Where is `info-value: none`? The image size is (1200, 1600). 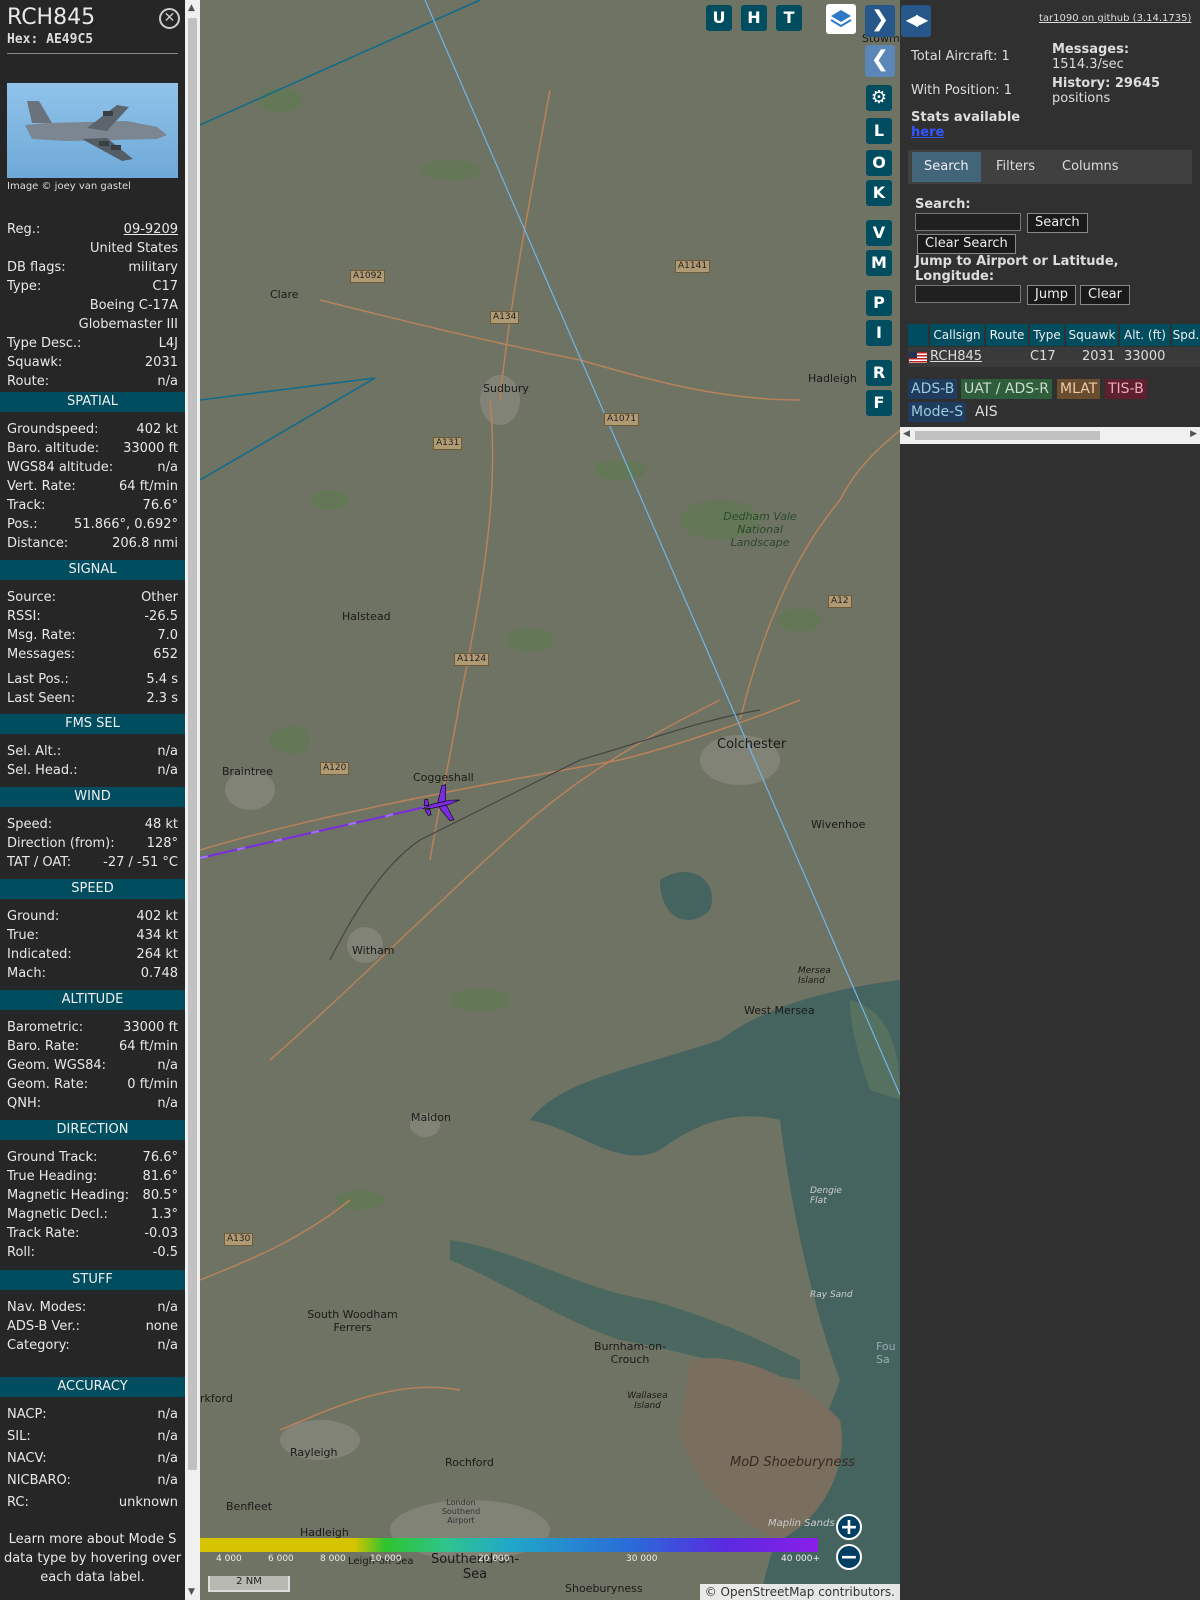
info-value: none is located at coordinates (161, 1326).